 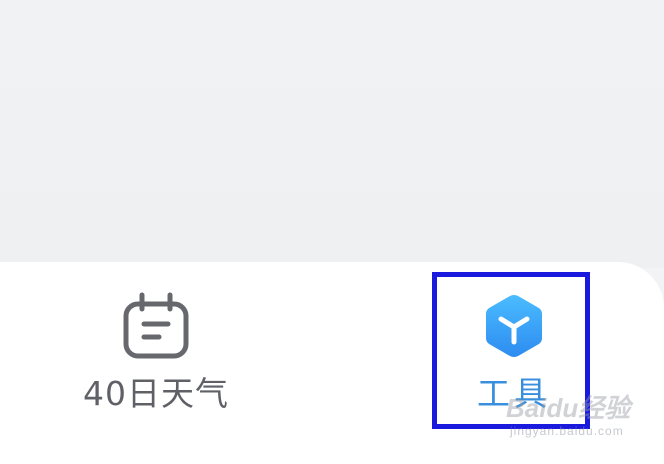 What do you see at coordinates (567, 431) in the screenshot?
I see `watermark-url: jingyan.baidu.com` at bounding box center [567, 431].